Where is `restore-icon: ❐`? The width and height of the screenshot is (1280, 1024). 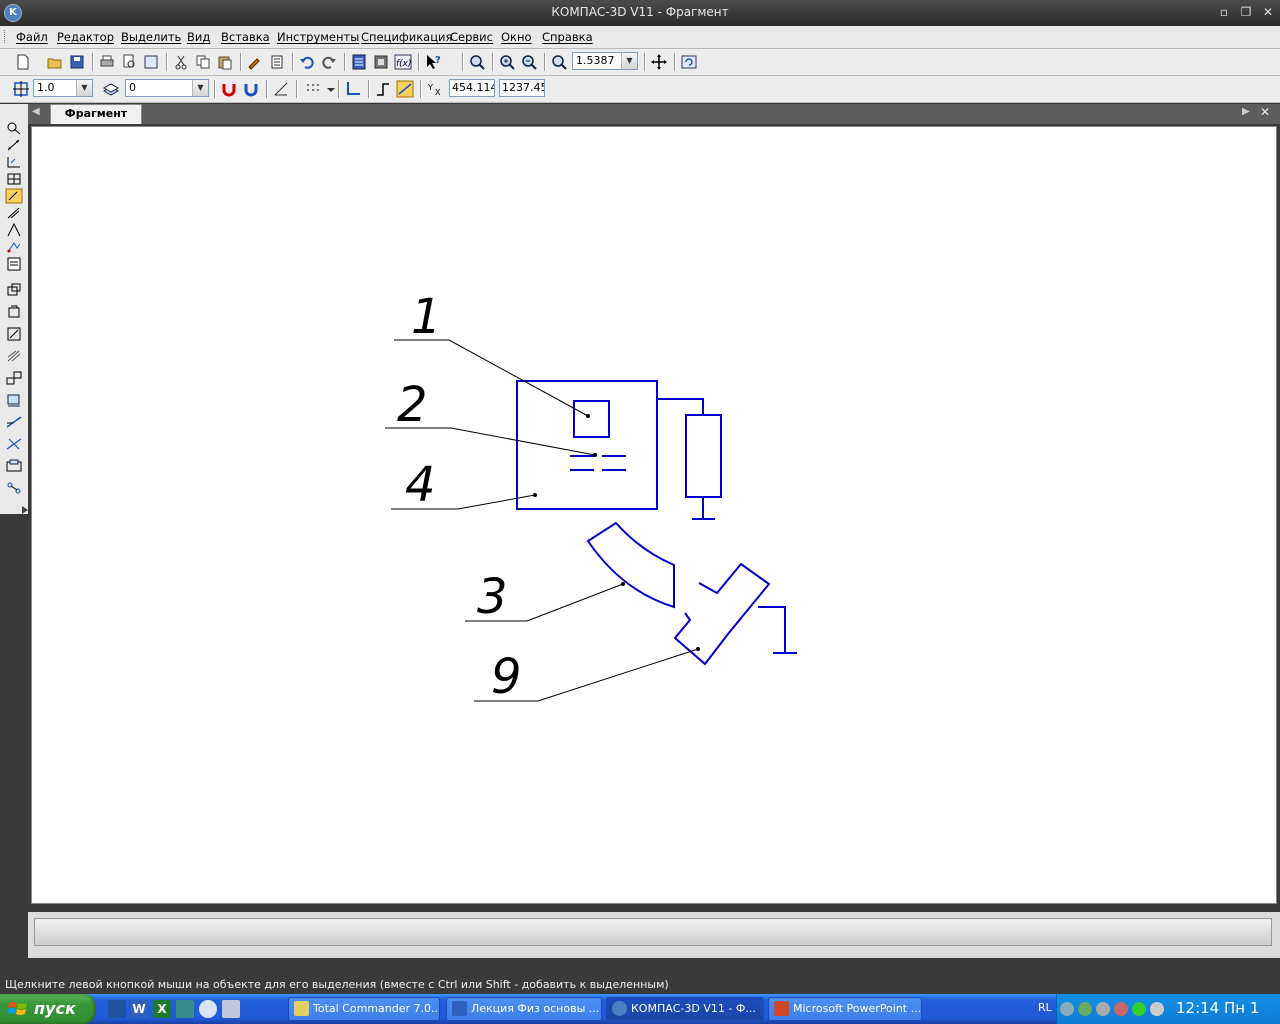
restore-icon: ❐ is located at coordinates (1246, 12).